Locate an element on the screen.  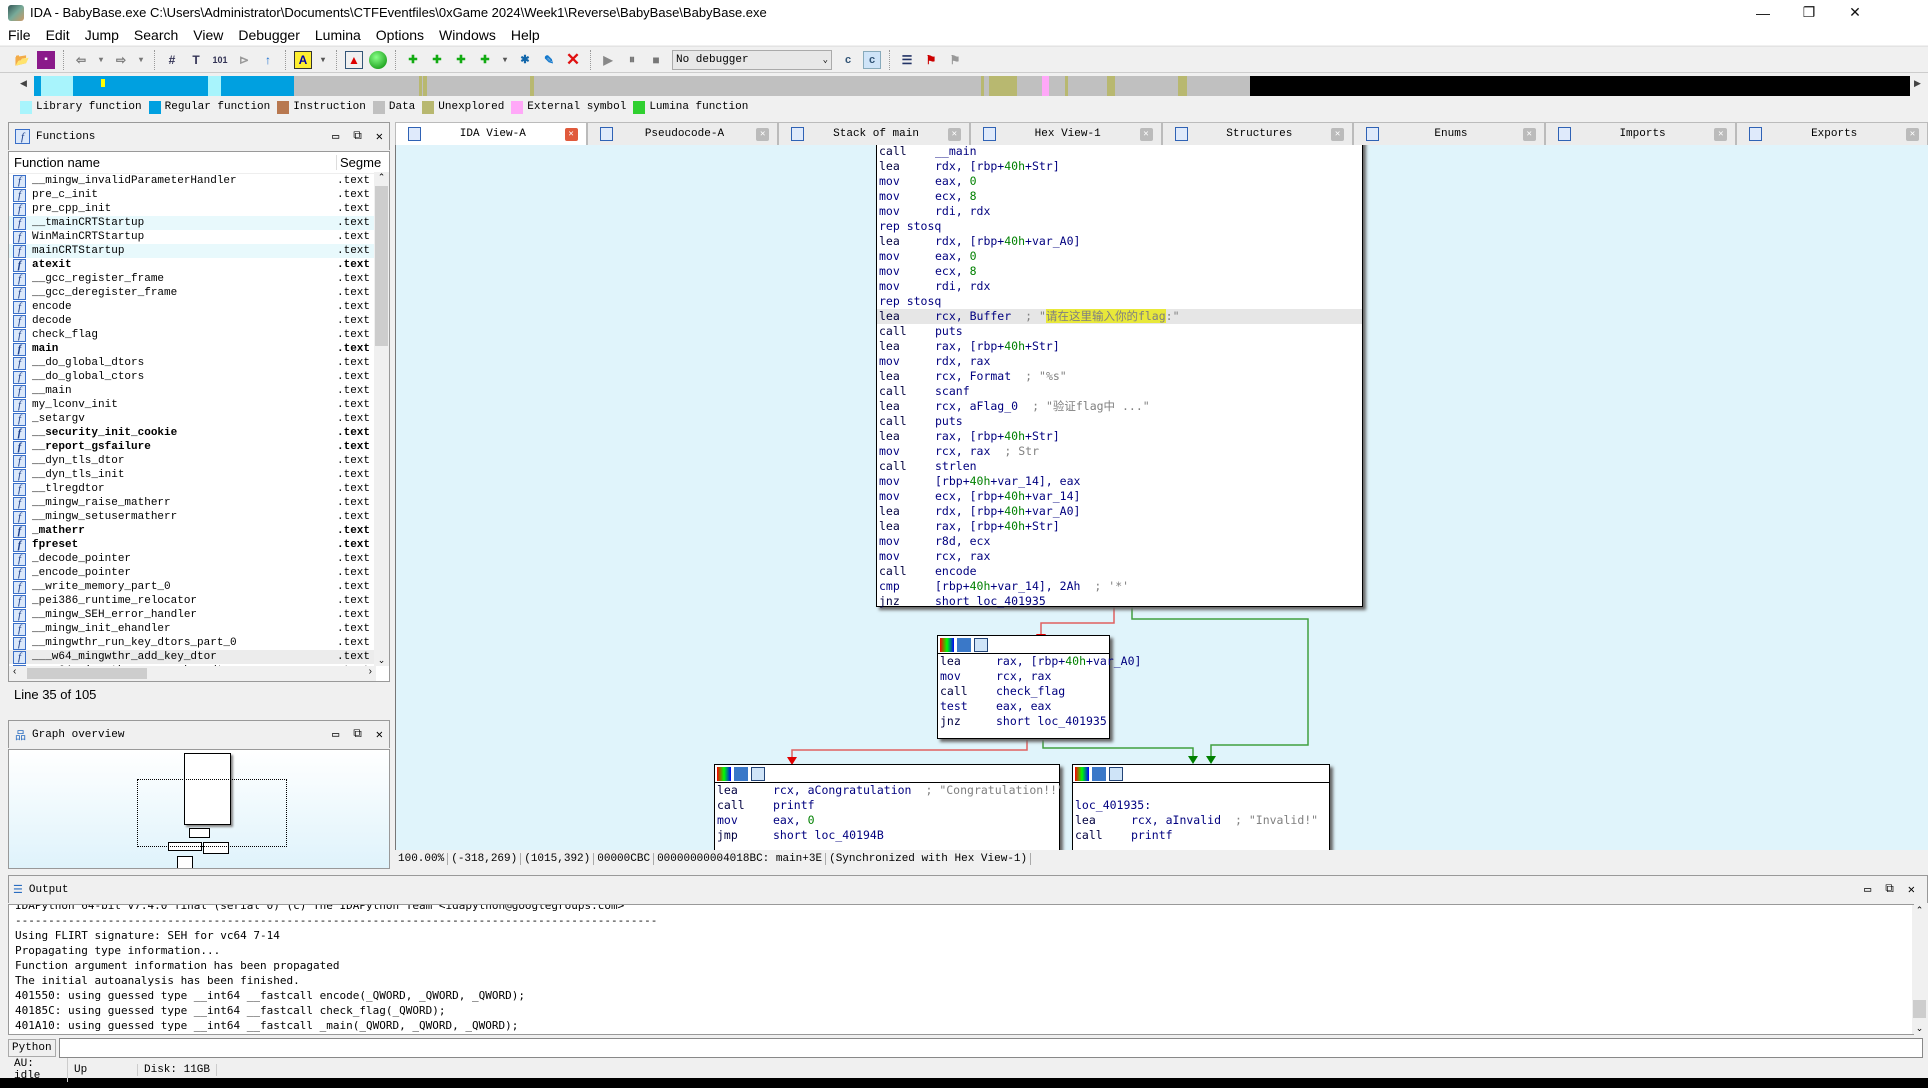
function-row: f _pei386_runtime_relocator .text is located at coordinates (199, 601).